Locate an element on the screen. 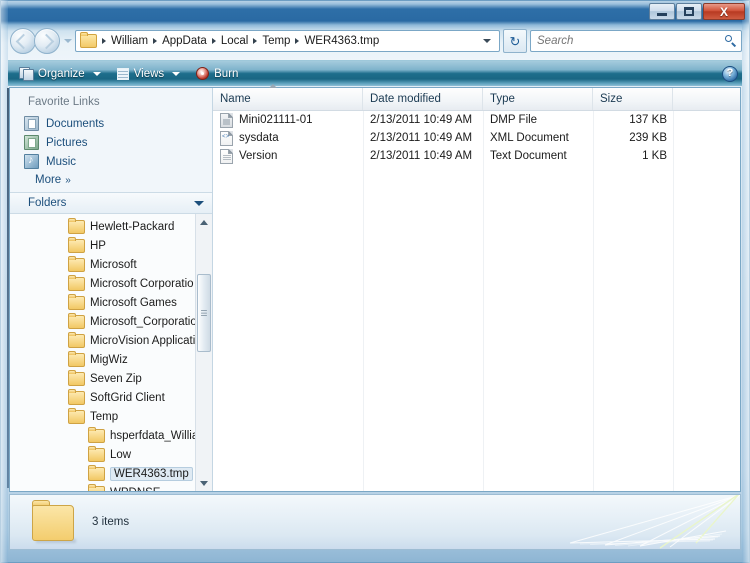 The width and height of the screenshot is (750, 563). folder-tree-item: Microsoft Corporatio is located at coordinates (111, 283).